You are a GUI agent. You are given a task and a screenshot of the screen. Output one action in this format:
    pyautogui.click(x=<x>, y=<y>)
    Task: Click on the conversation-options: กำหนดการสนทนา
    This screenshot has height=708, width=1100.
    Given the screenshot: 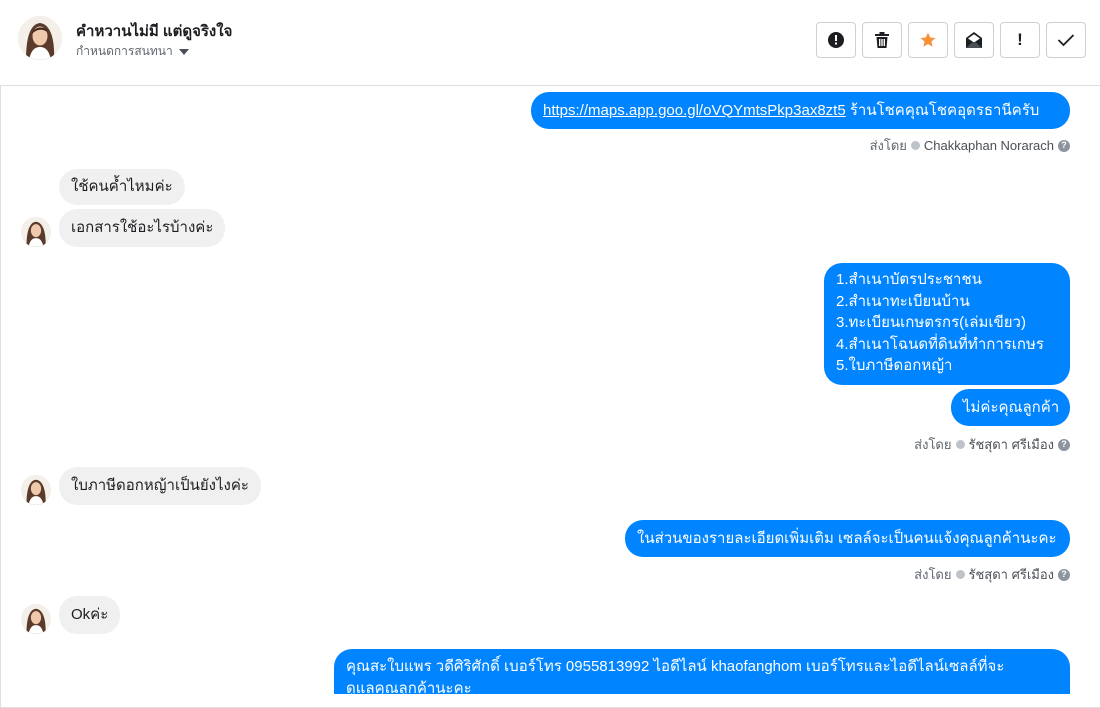 What is the action you would take?
    pyautogui.click(x=132, y=51)
    